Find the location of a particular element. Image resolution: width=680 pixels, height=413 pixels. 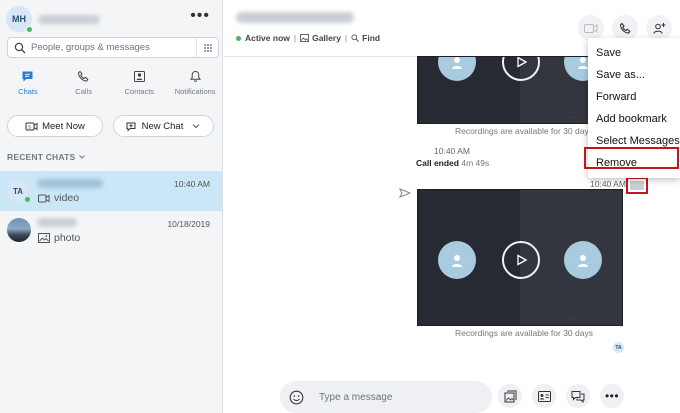

photo-icon is located at coordinates (44, 238).